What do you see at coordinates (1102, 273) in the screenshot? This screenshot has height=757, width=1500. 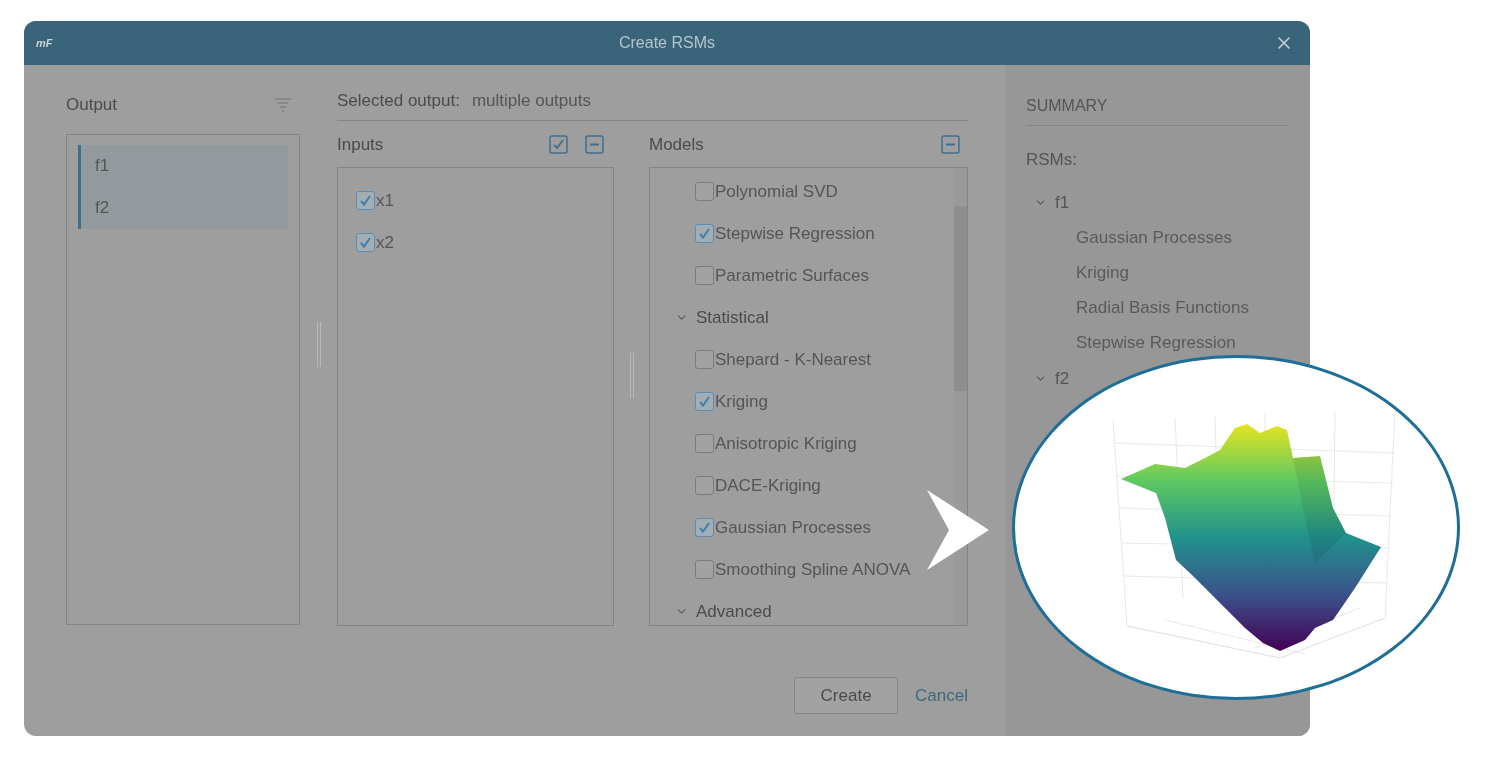 I see `summary-model-label: Kriging` at bounding box center [1102, 273].